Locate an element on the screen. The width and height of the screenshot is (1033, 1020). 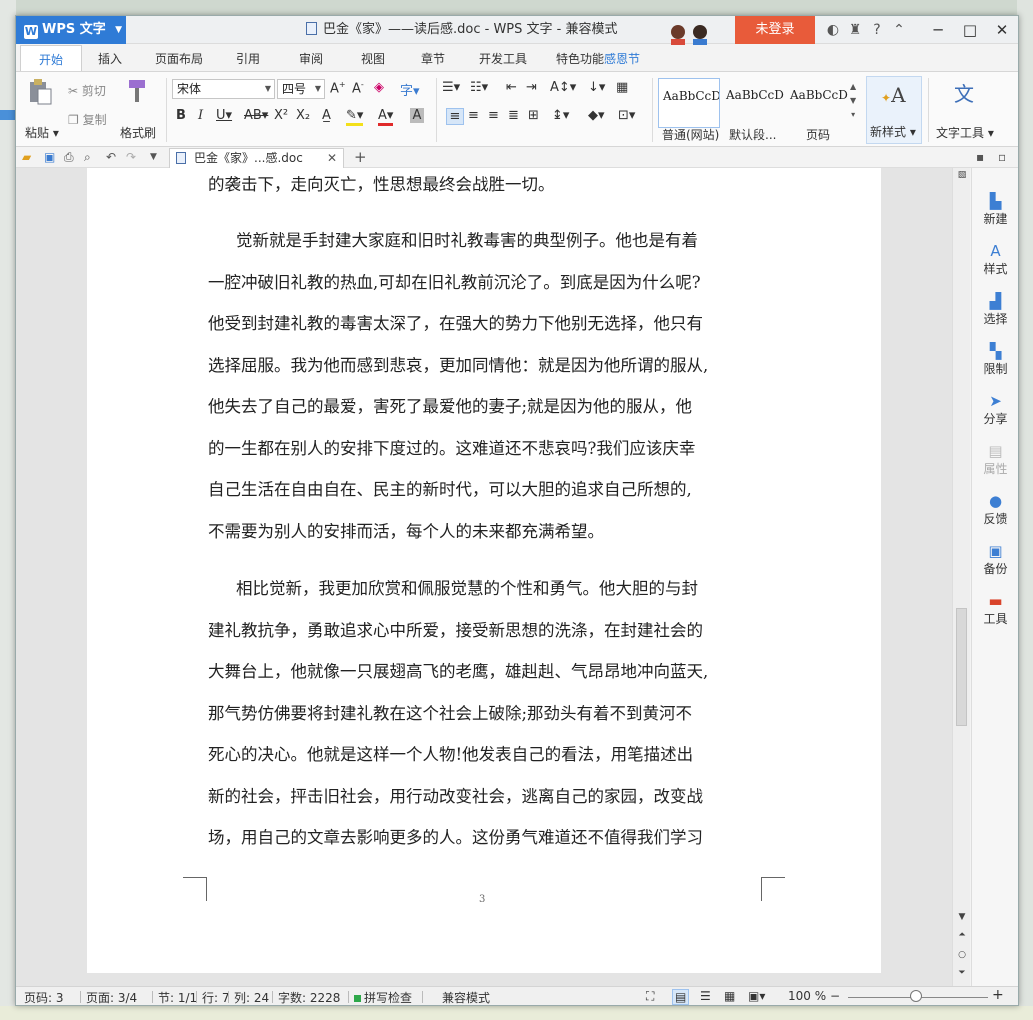
panel-pin-icon: ▫ is located at coordinates (1002, 157).